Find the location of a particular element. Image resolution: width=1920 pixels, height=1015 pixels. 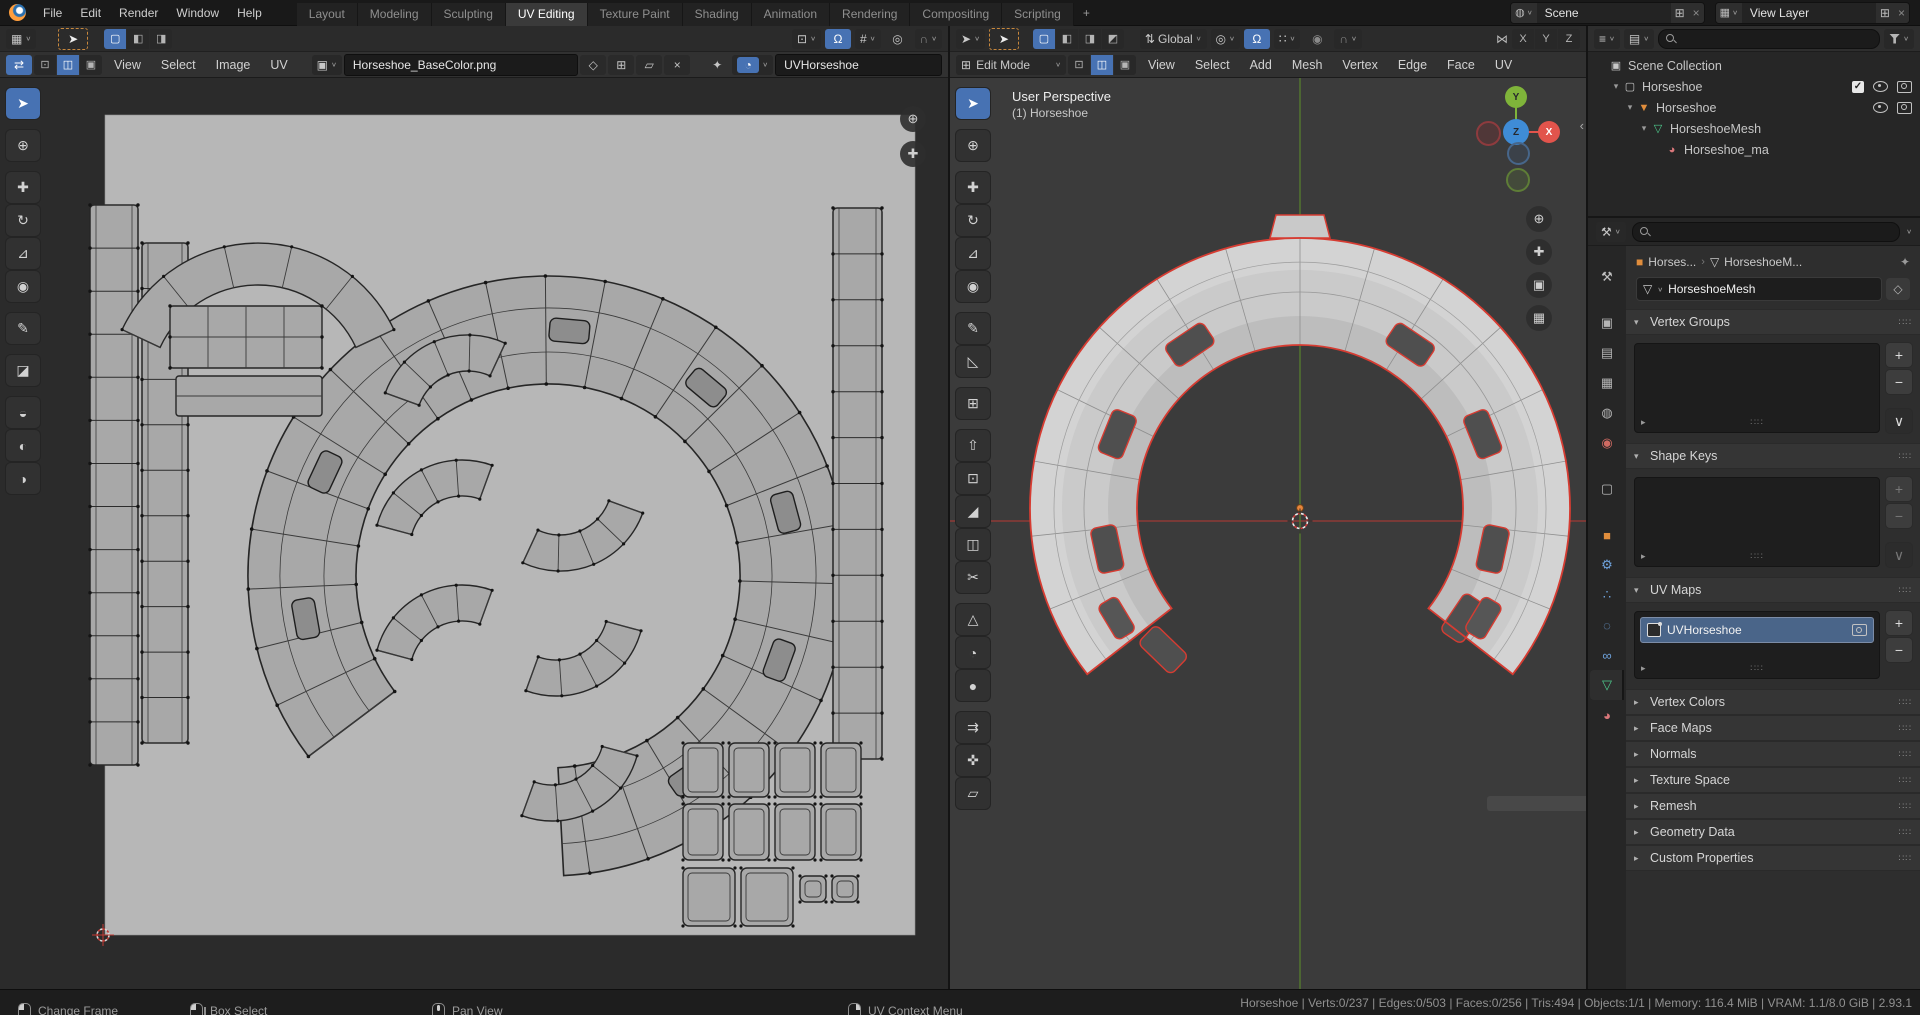

properties-tab-scene: ◍ is located at coordinates (1607, 413).